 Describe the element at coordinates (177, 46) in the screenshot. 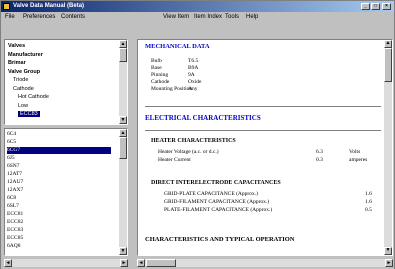

I see `mechanical-heading: MECHANICAL DATA` at that location.